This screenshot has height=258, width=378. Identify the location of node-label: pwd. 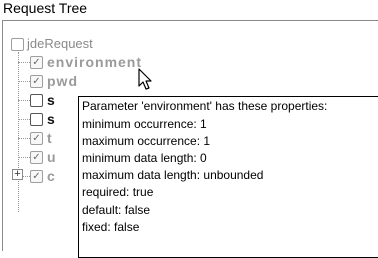
(62, 81).